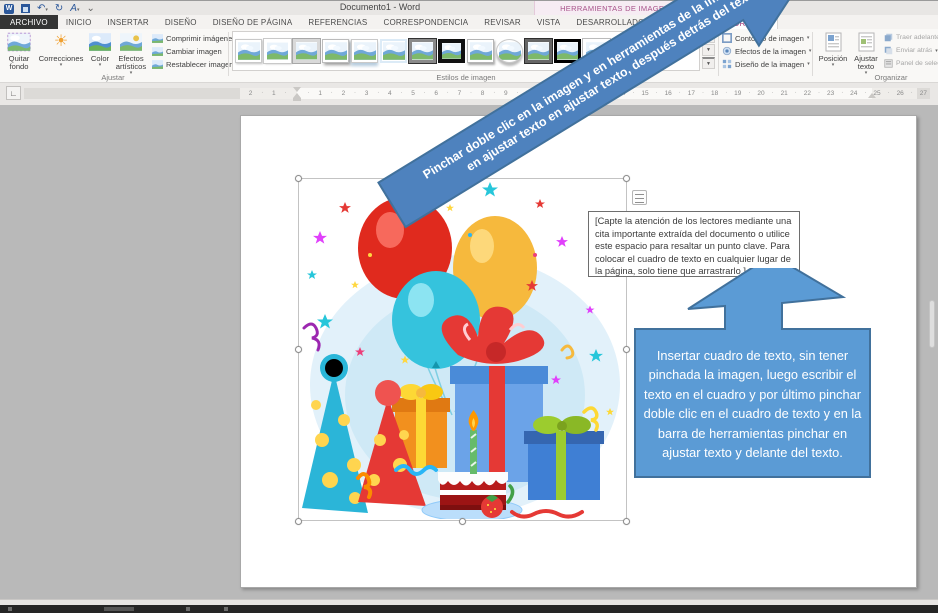 The width and height of the screenshot is (938, 613). What do you see at coordinates (761, 93) in the screenshot?
I see `ruler-tick: 20` at bounding box center [761, 93].